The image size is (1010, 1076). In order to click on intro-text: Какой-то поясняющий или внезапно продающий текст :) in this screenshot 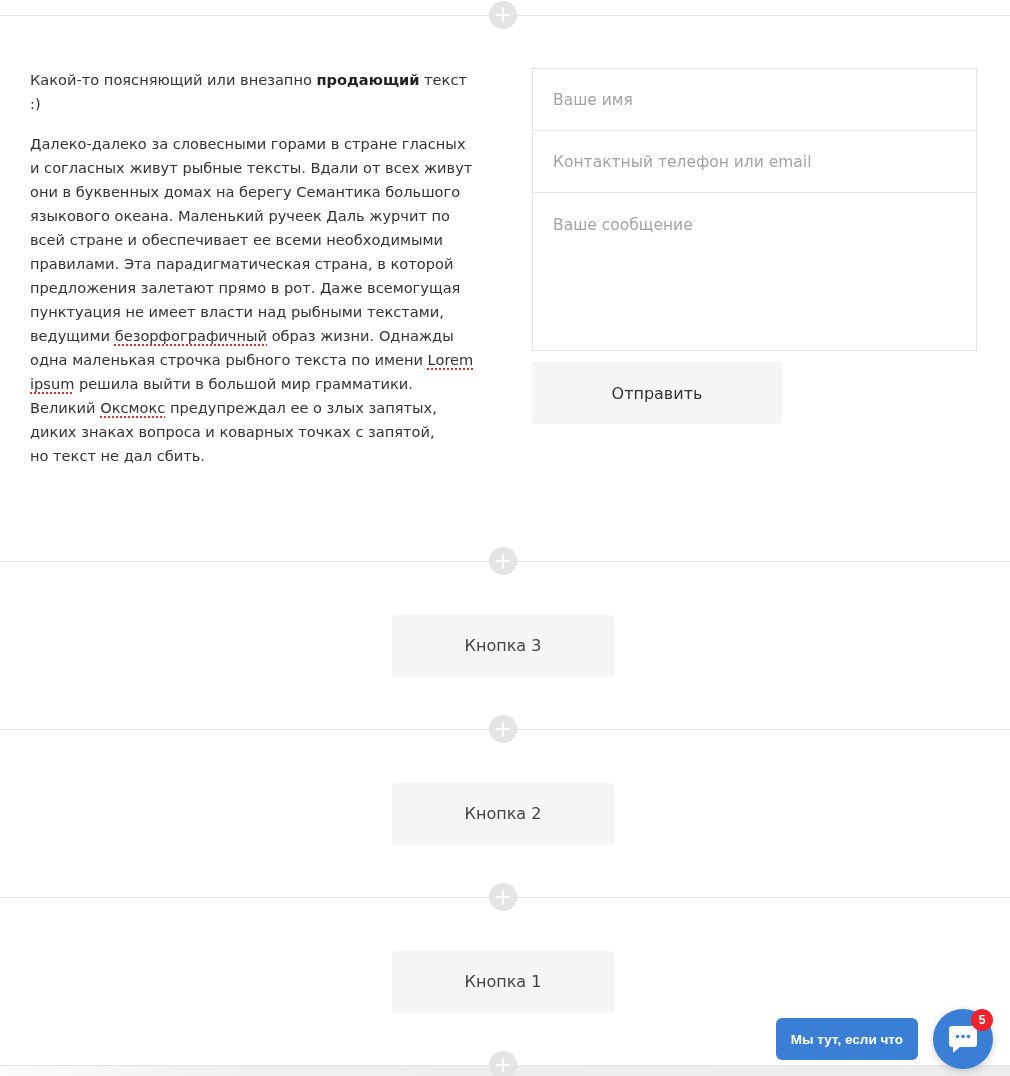, I will do `click(249, 92)`.